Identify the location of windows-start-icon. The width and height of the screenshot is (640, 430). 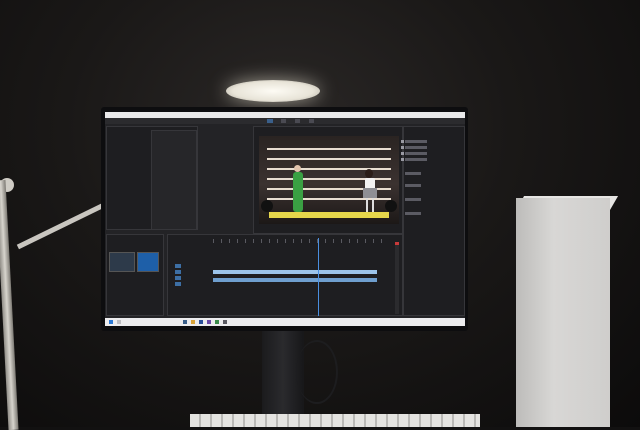
(111, 322).